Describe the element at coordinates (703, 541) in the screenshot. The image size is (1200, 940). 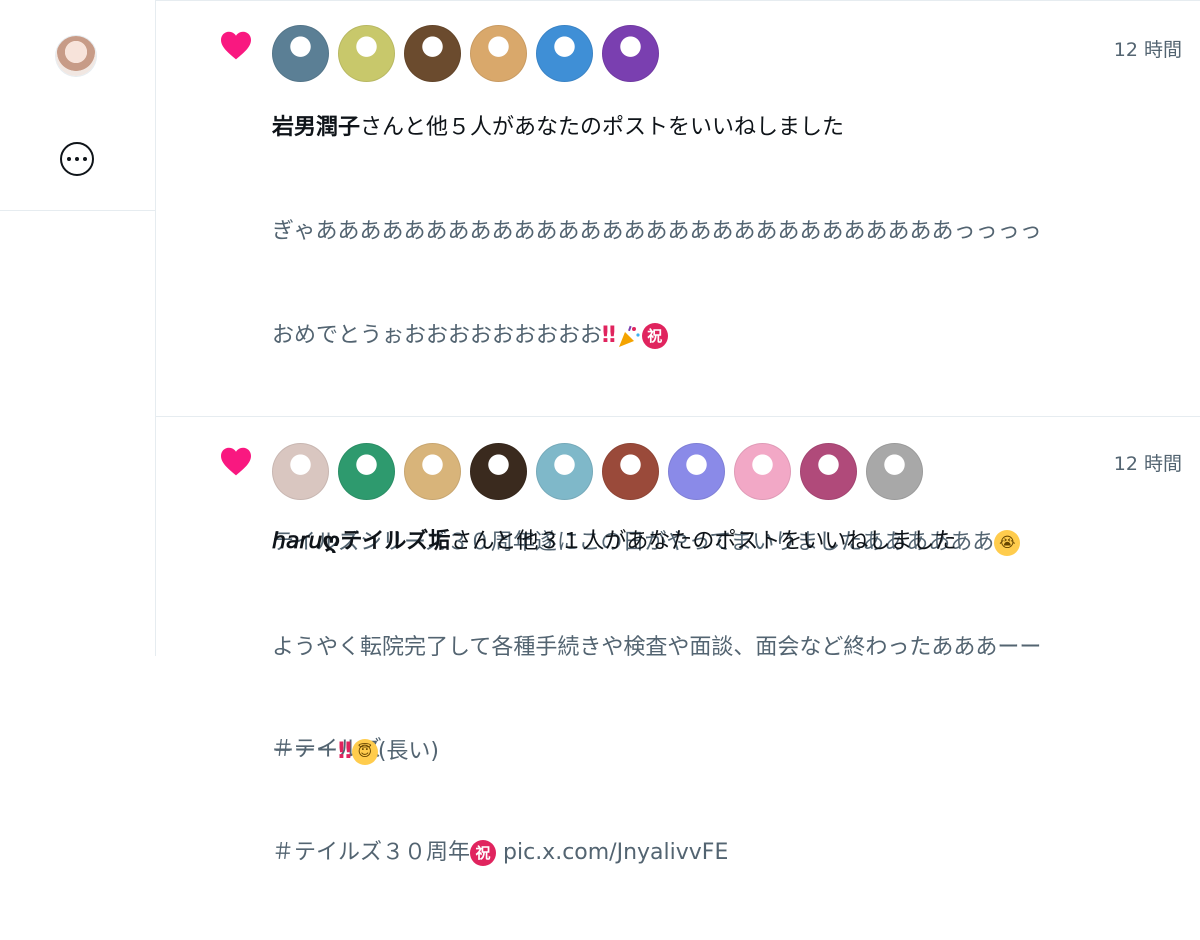
I see `headline-rest: さんと他３１人があなたのポストをいいねしました` at that location.